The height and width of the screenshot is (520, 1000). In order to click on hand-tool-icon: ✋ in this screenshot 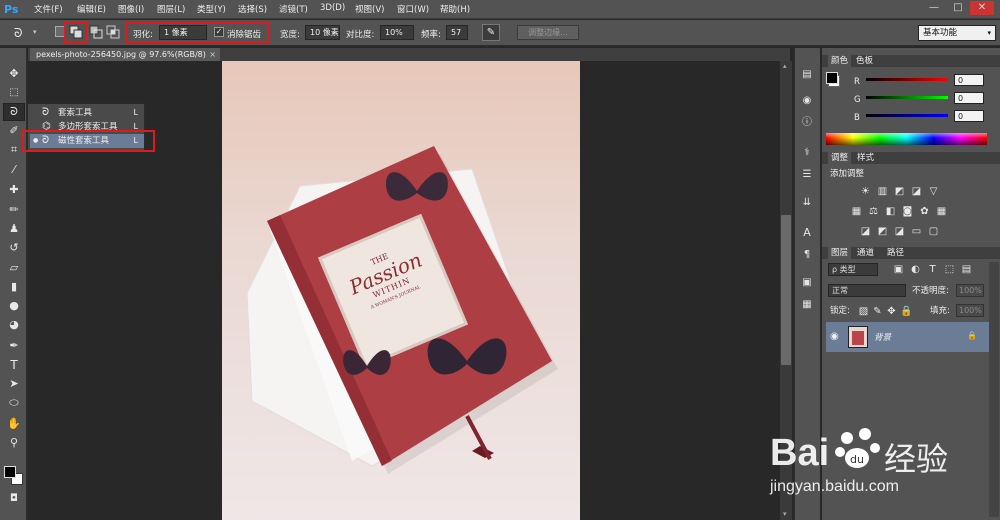, I will do `click(14, 424)`.